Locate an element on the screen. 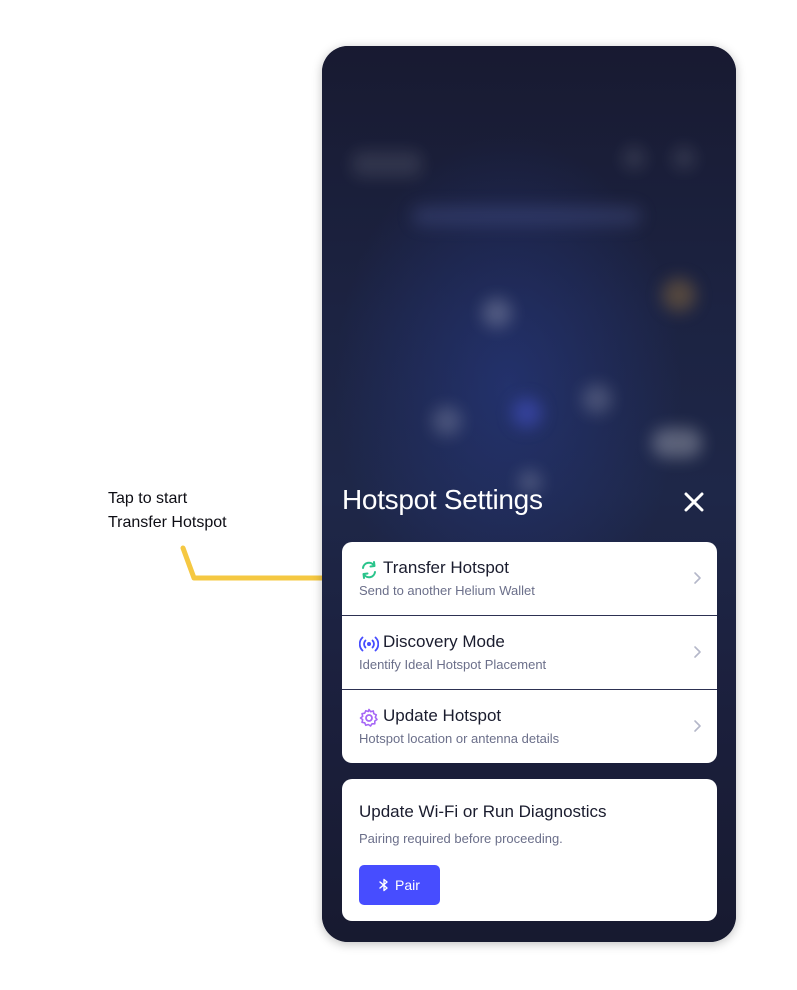 The image size is (797, 990). annotation-callout: Tap to start Transfer Hotspot is located at coordinates (167, 511).